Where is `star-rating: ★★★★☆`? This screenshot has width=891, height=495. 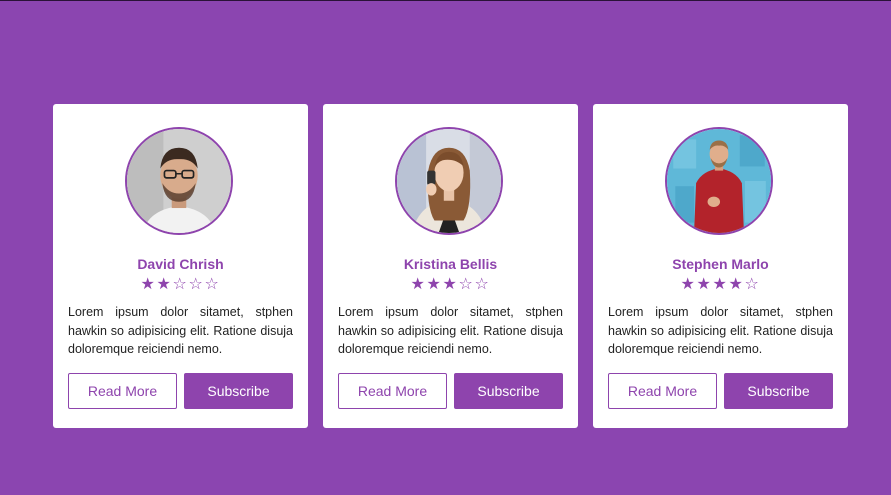
star-rating: ★★★★☆ is located at coordinates (720, 285).